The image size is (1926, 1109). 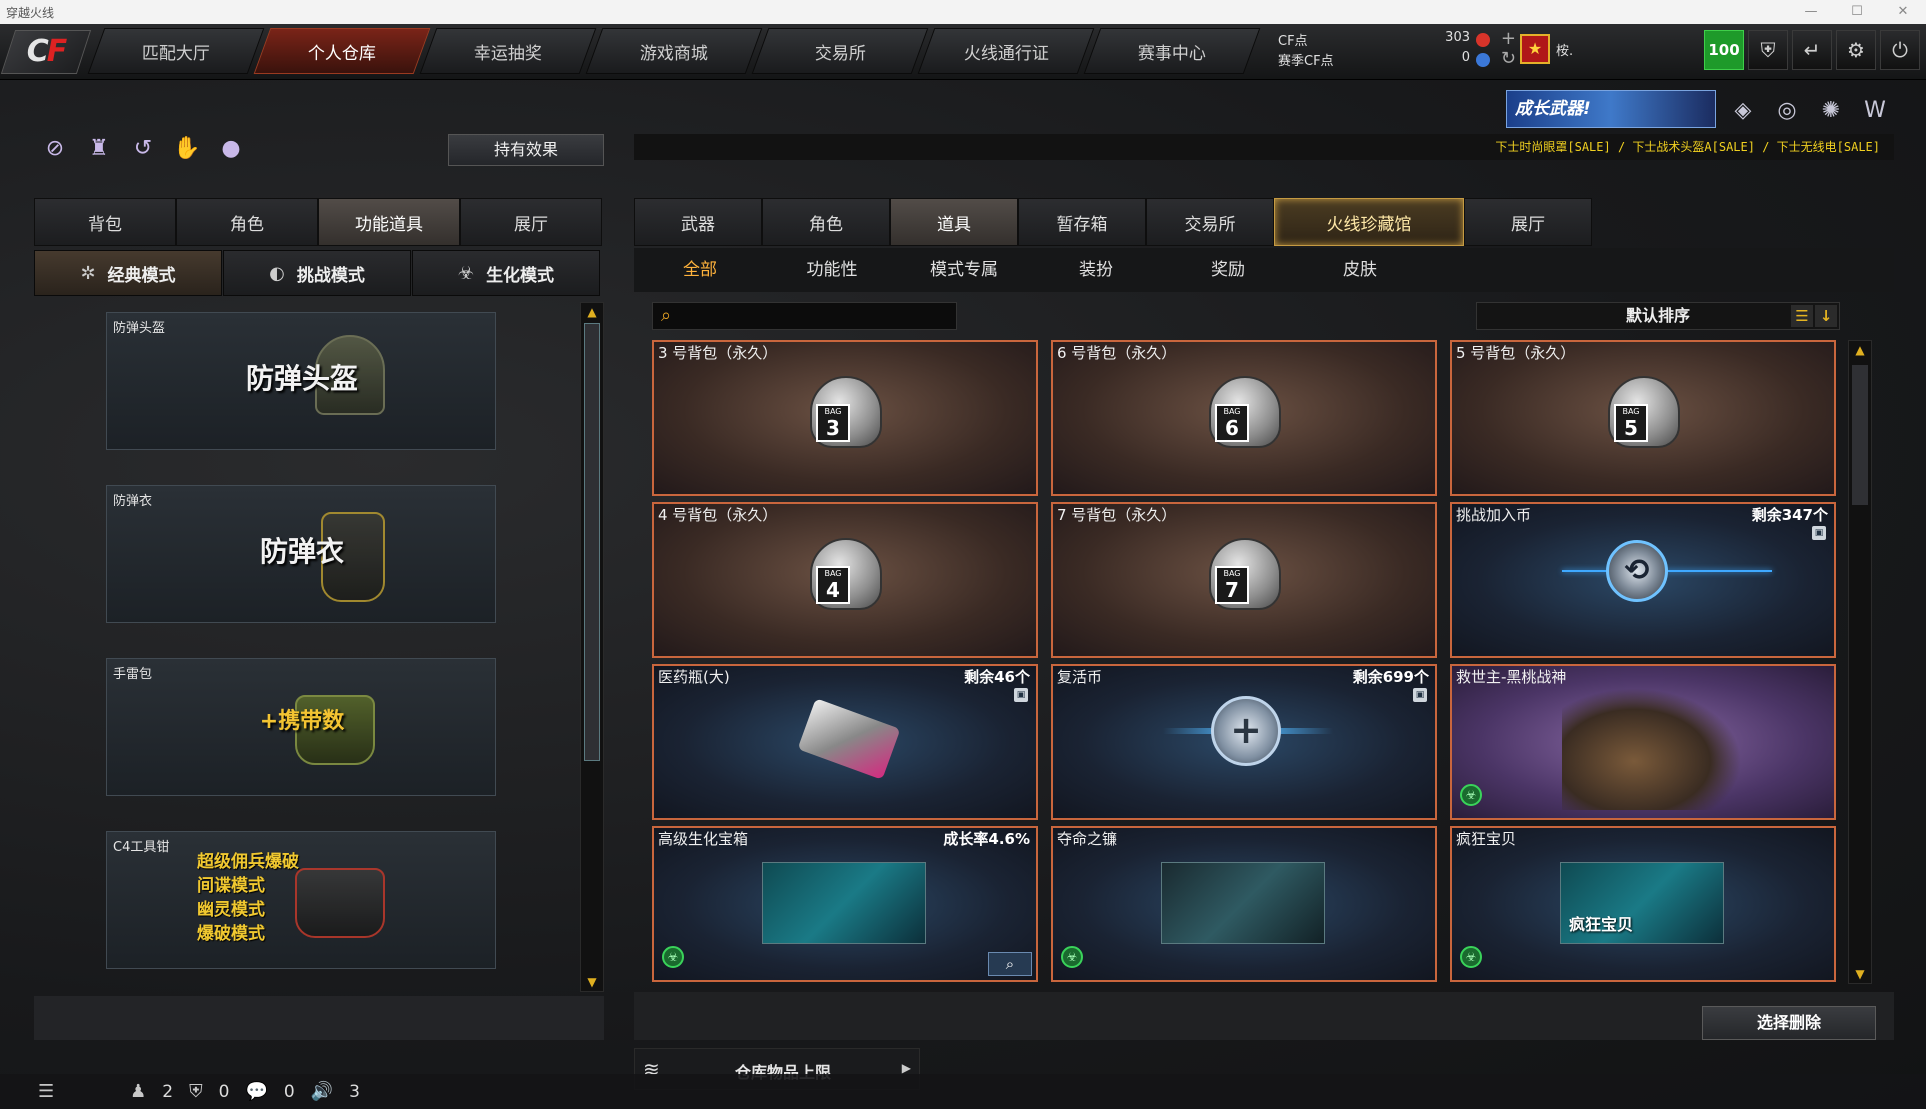 I want to click on chat-bubble-icon: 💬, so click(x=256, y=1091).